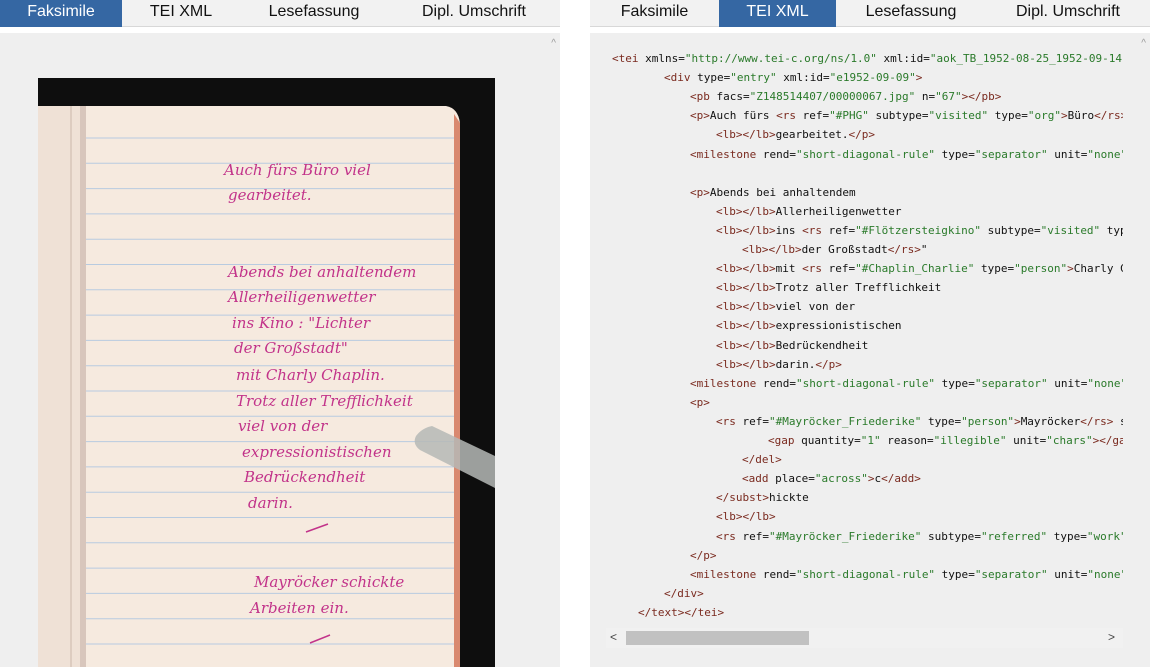 Image resolution: width=1150 pixels, height=667 pixels. Describe the element at coordinates (703, 555) in the screenshot. I see `xml-line: </p>` at that location.